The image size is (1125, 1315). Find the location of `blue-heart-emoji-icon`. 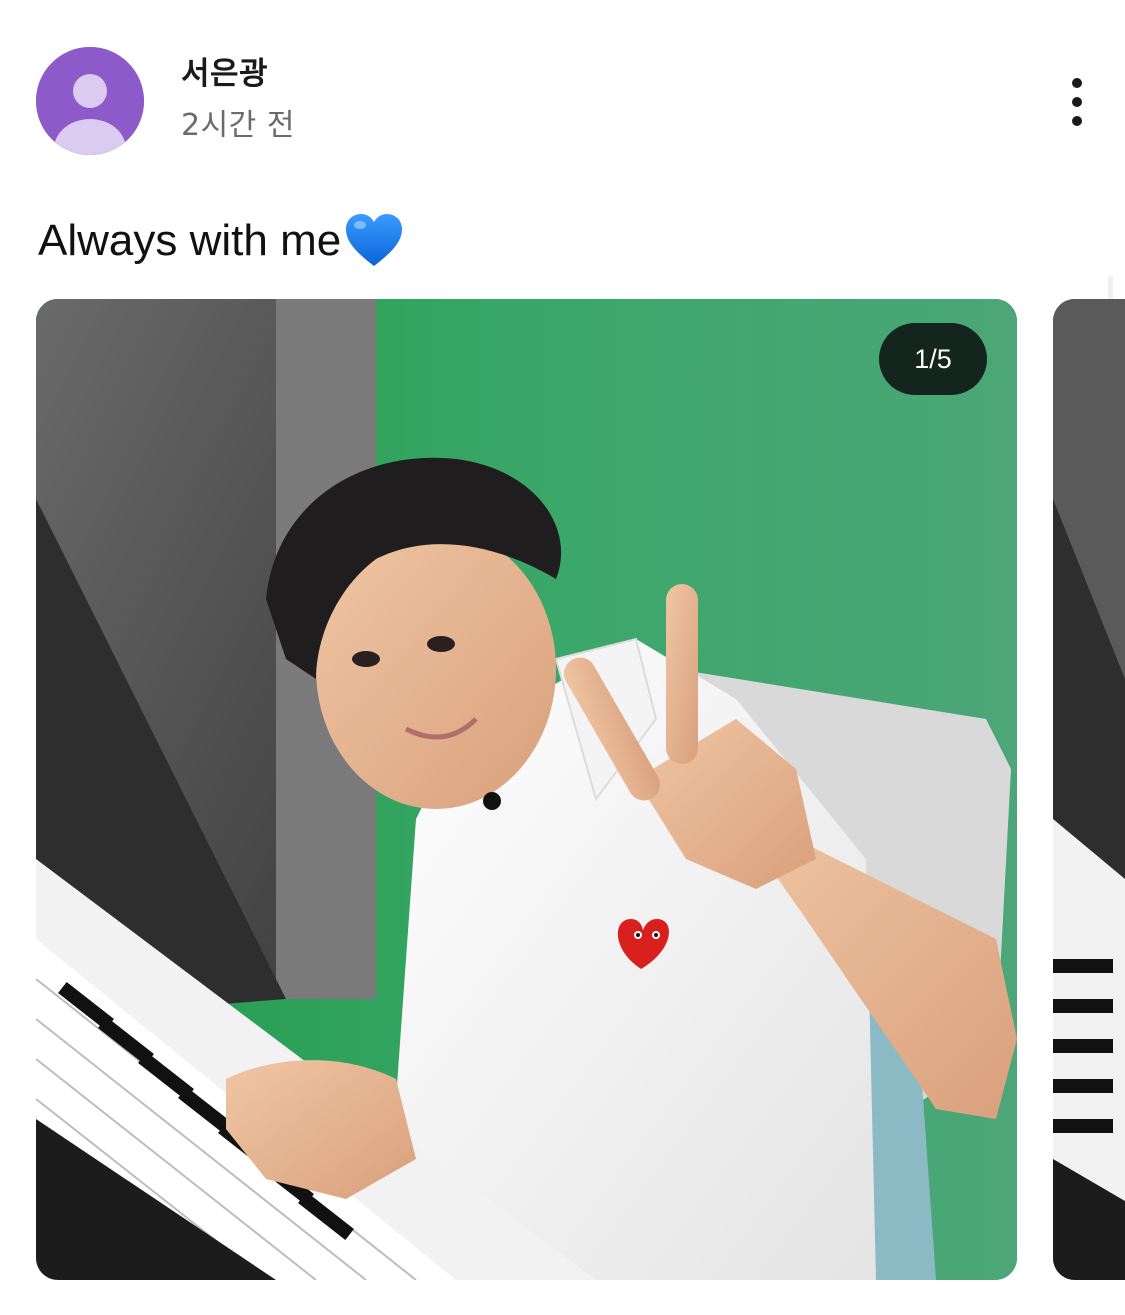

blue-heart-emoji-icon is located at coordinates (374, 240).